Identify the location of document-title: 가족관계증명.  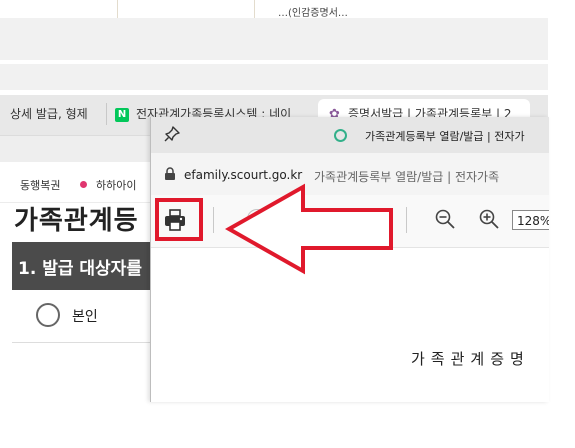
(470, 359).